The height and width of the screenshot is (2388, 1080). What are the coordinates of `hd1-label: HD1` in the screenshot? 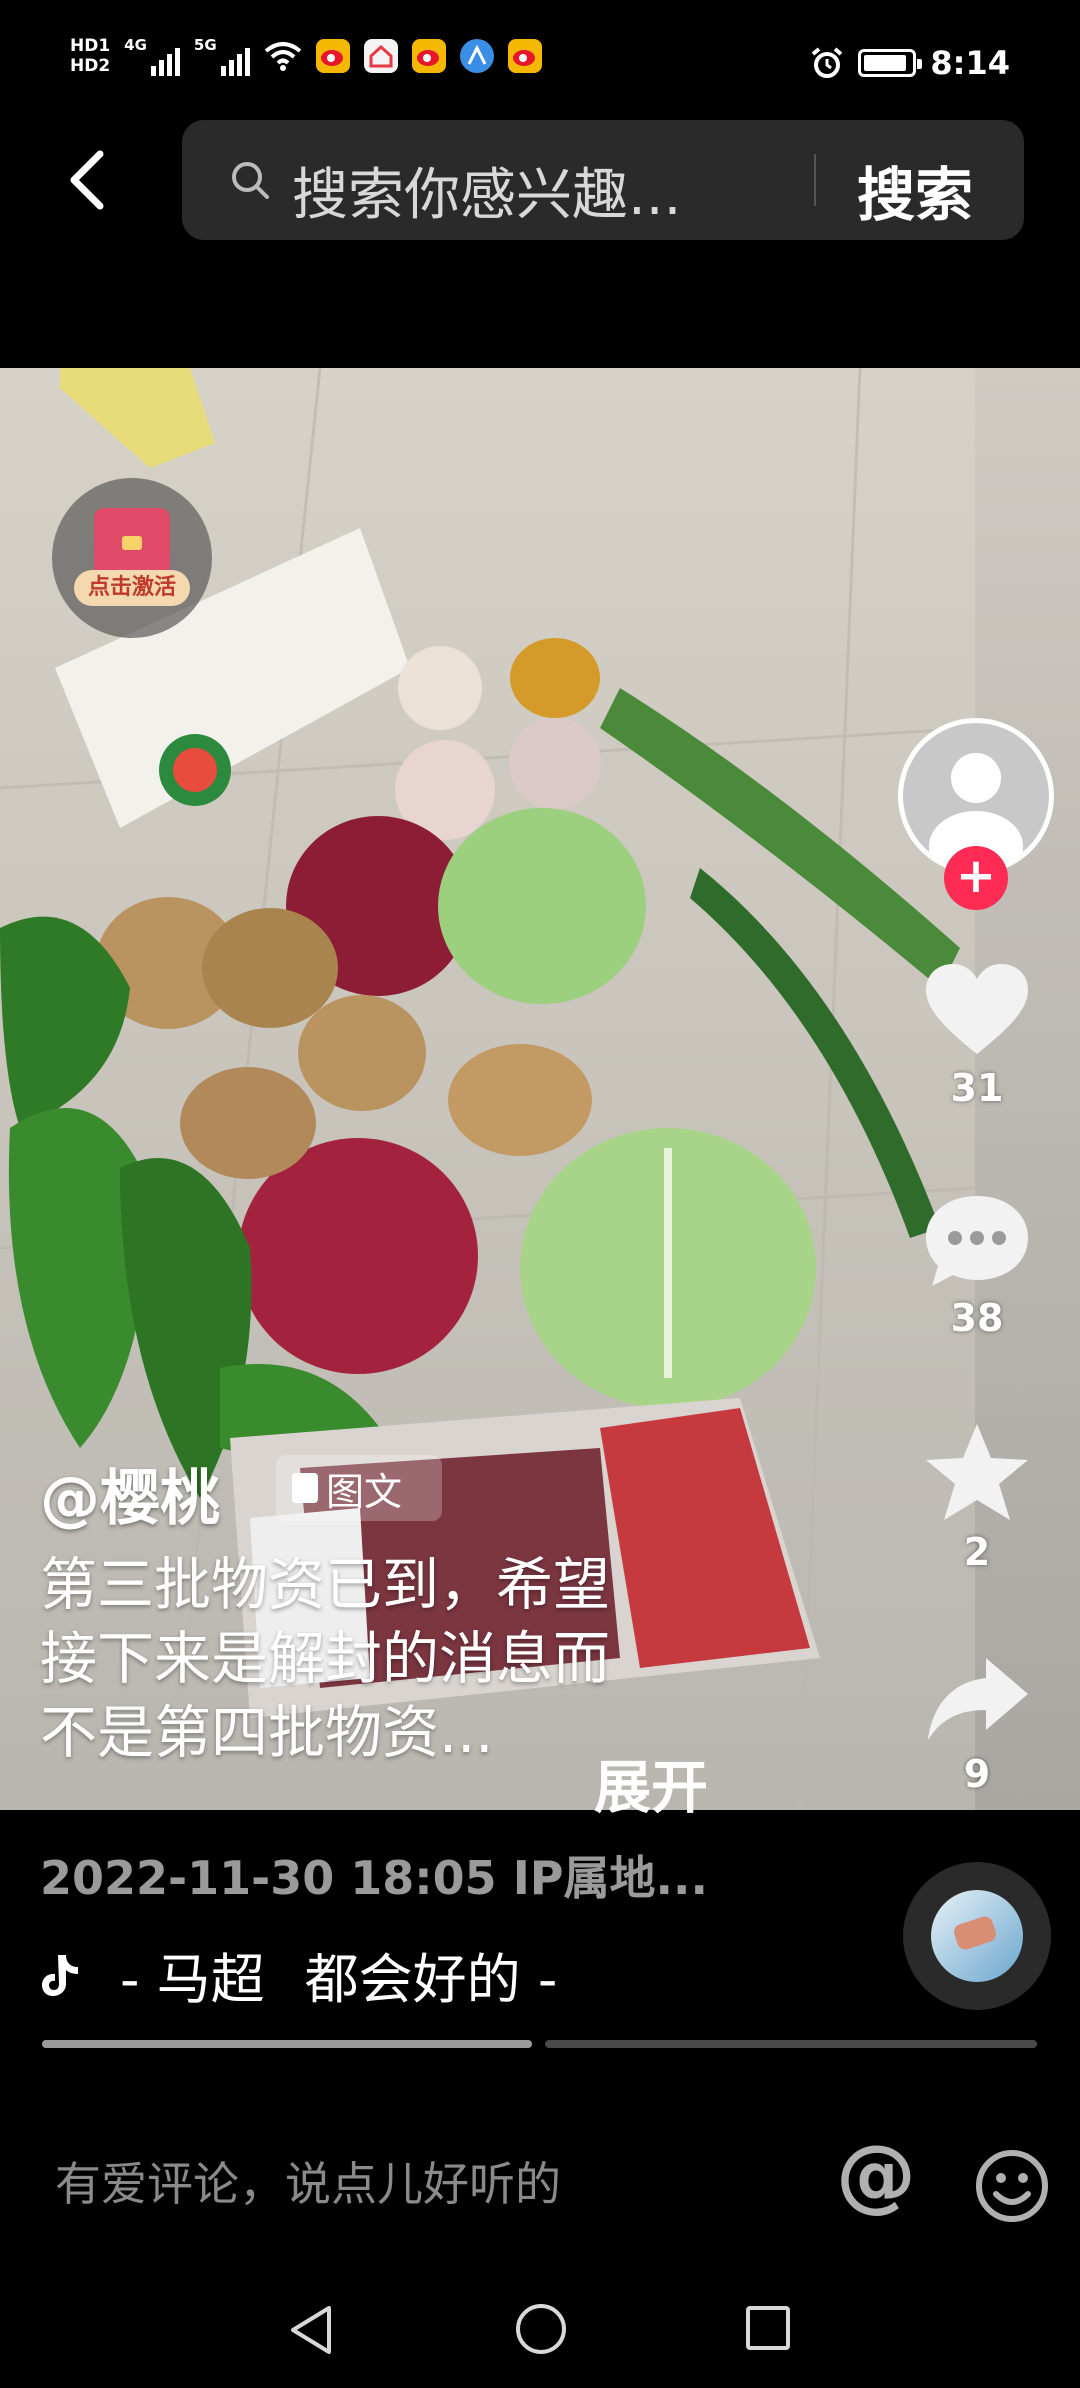 It's located at (90, 46).